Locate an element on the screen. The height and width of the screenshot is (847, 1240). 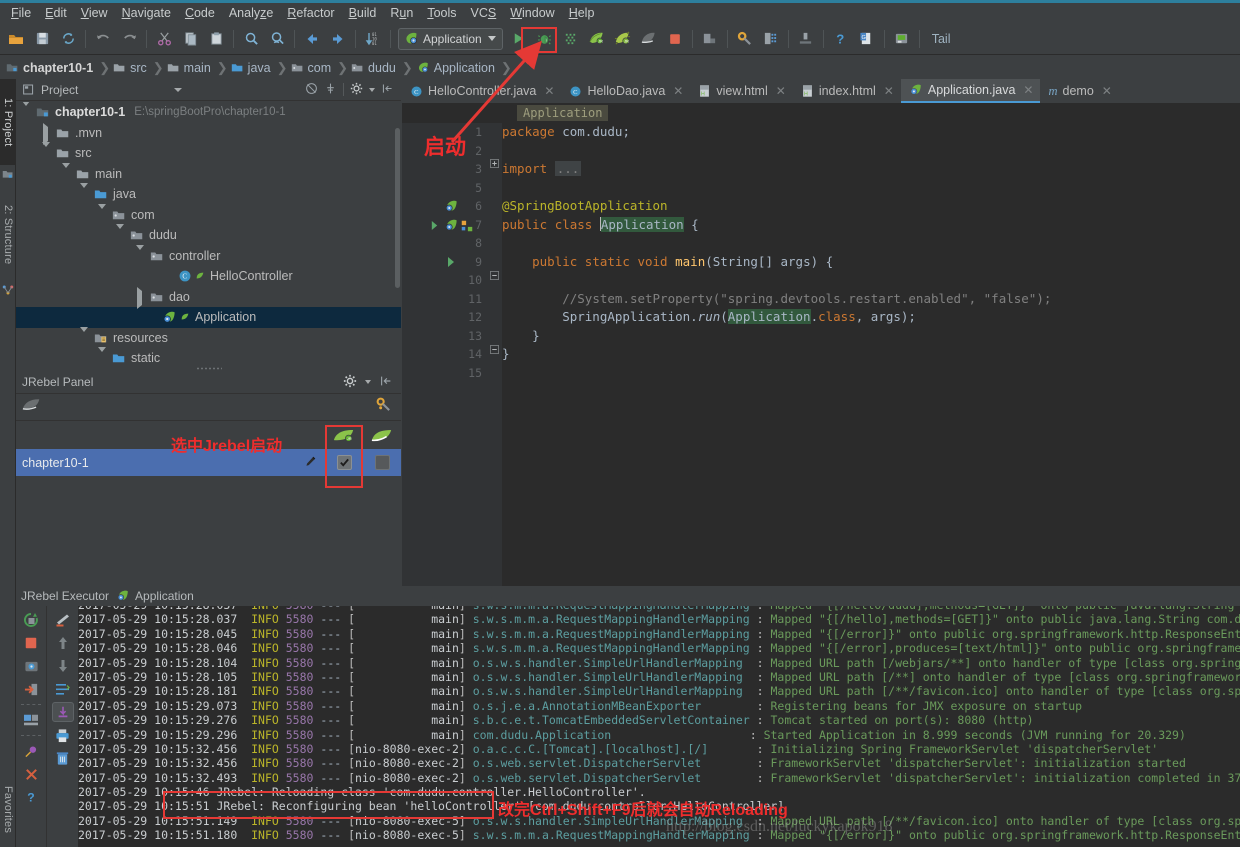
save-all-icon is located at coordinates (42, 39).